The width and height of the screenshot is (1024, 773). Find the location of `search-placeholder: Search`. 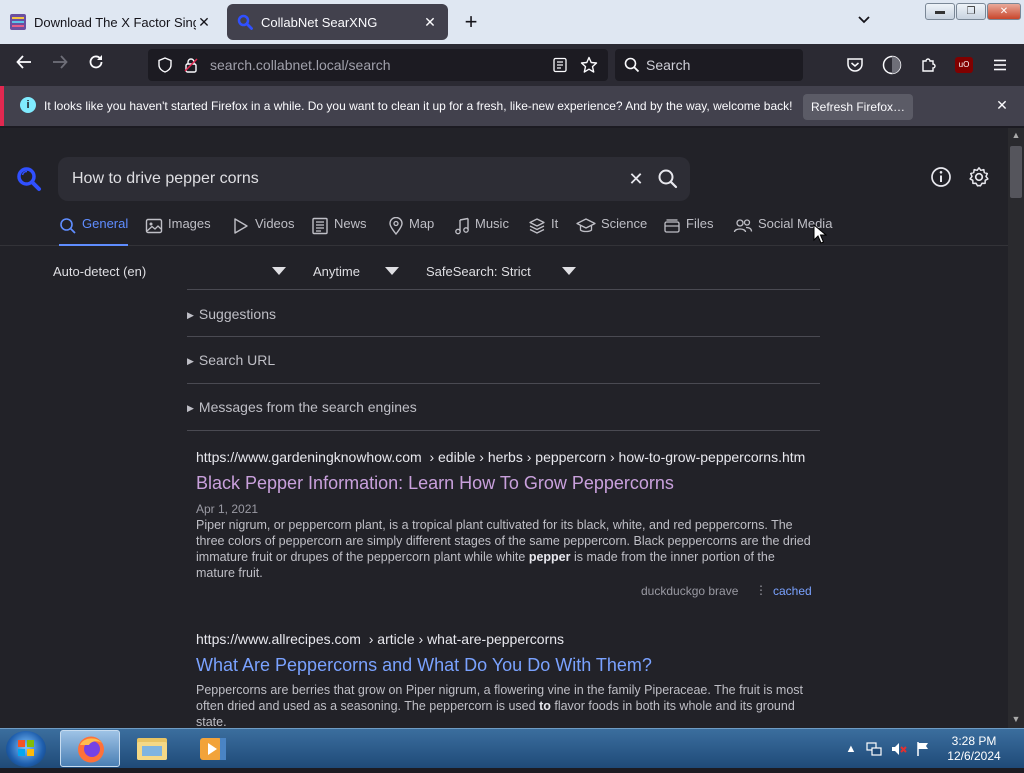

search-placeholder: Search is located at coordinates (668, 65).